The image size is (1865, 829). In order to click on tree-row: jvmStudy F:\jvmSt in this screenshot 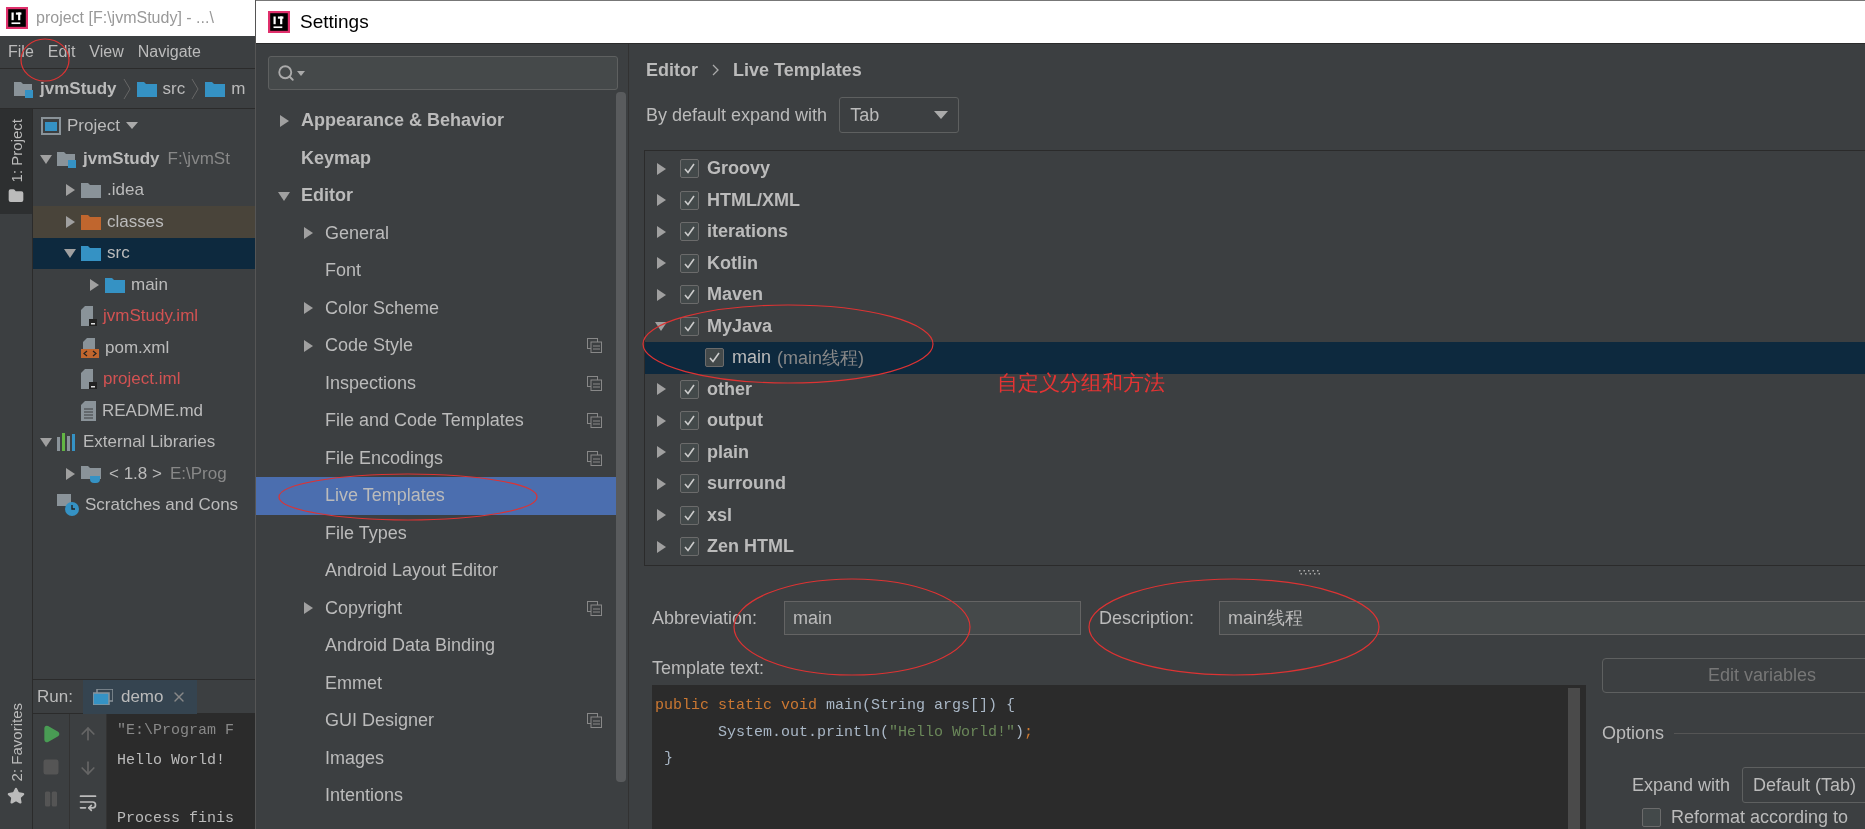, I will do `click(144, 159)`.